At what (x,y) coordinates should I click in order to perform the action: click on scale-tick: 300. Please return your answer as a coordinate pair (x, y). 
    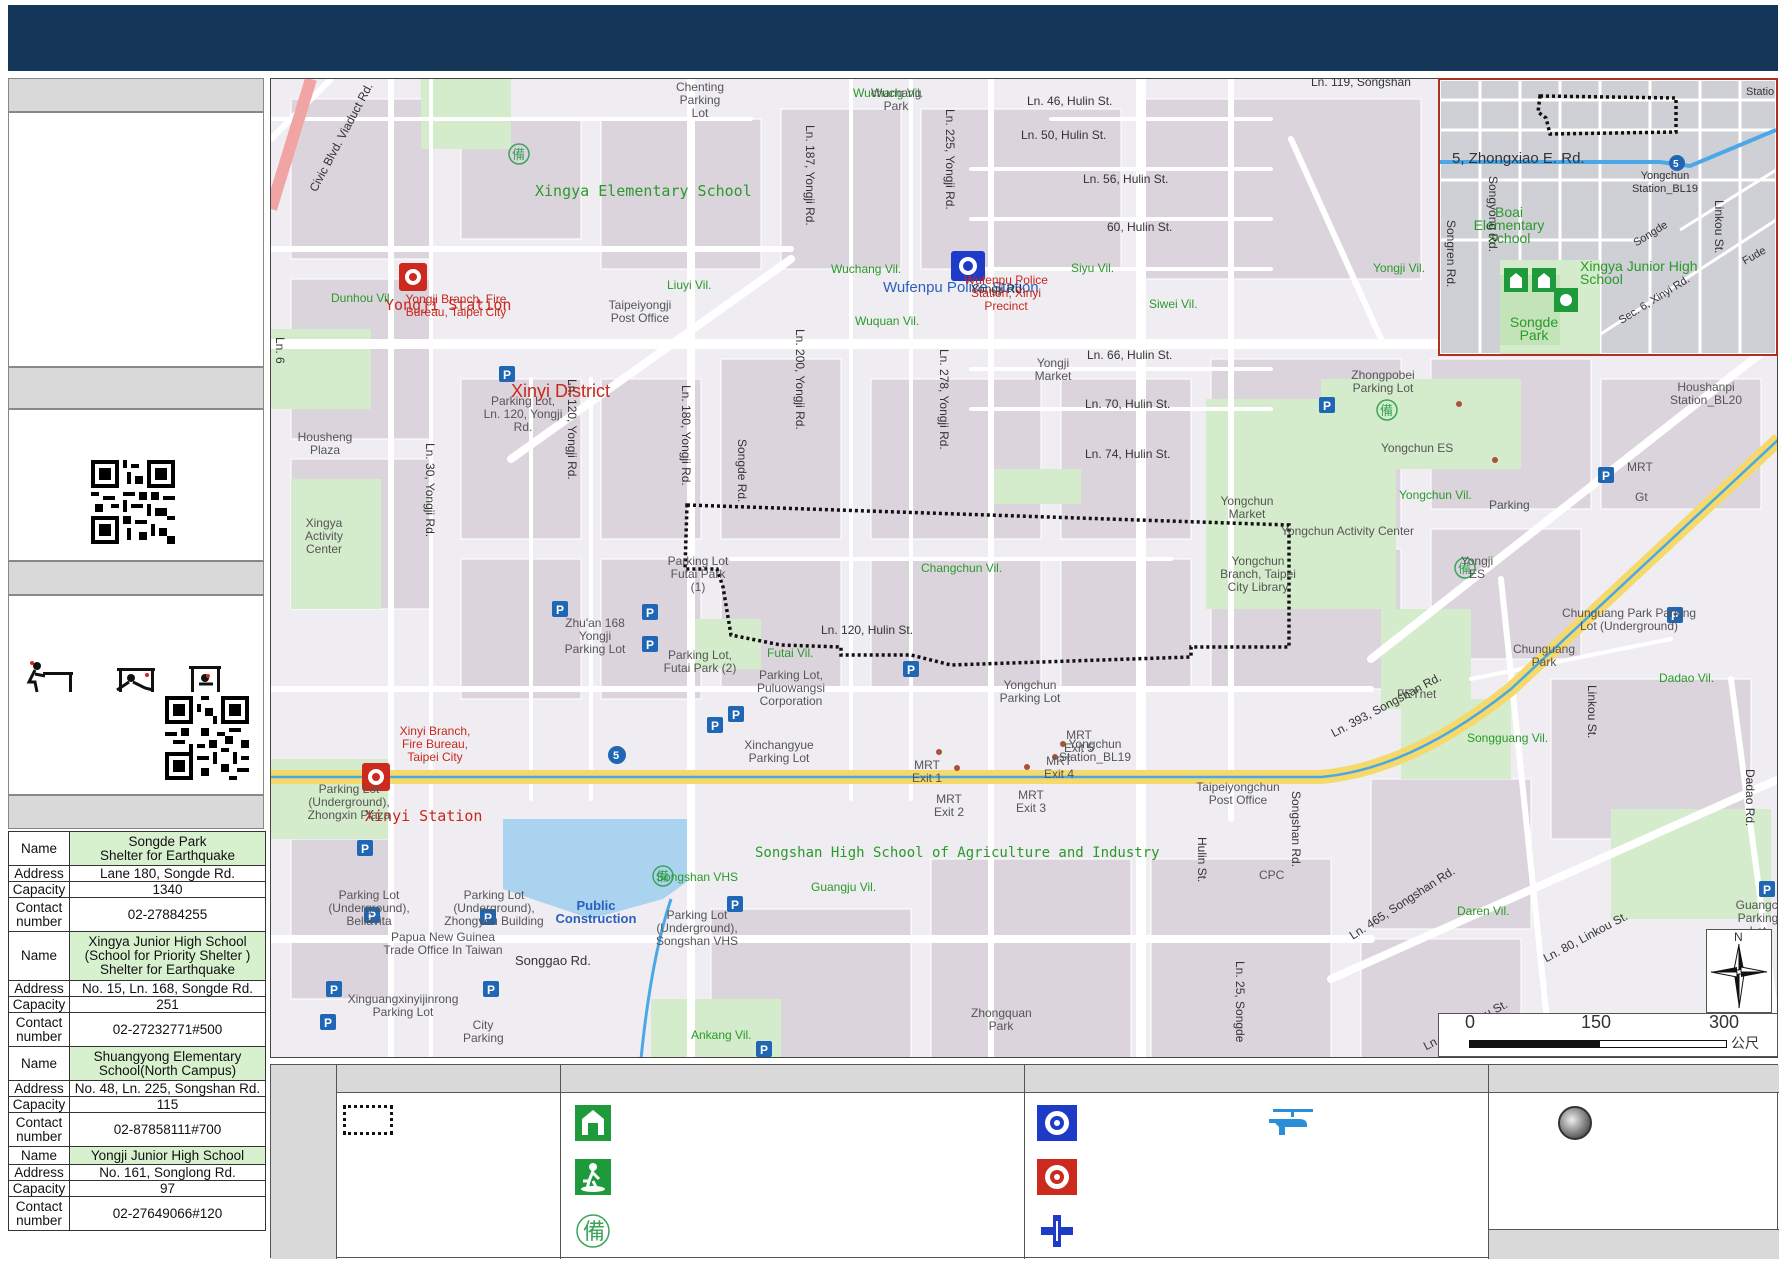
    Looking at the image, I should click on (1724, 1022).